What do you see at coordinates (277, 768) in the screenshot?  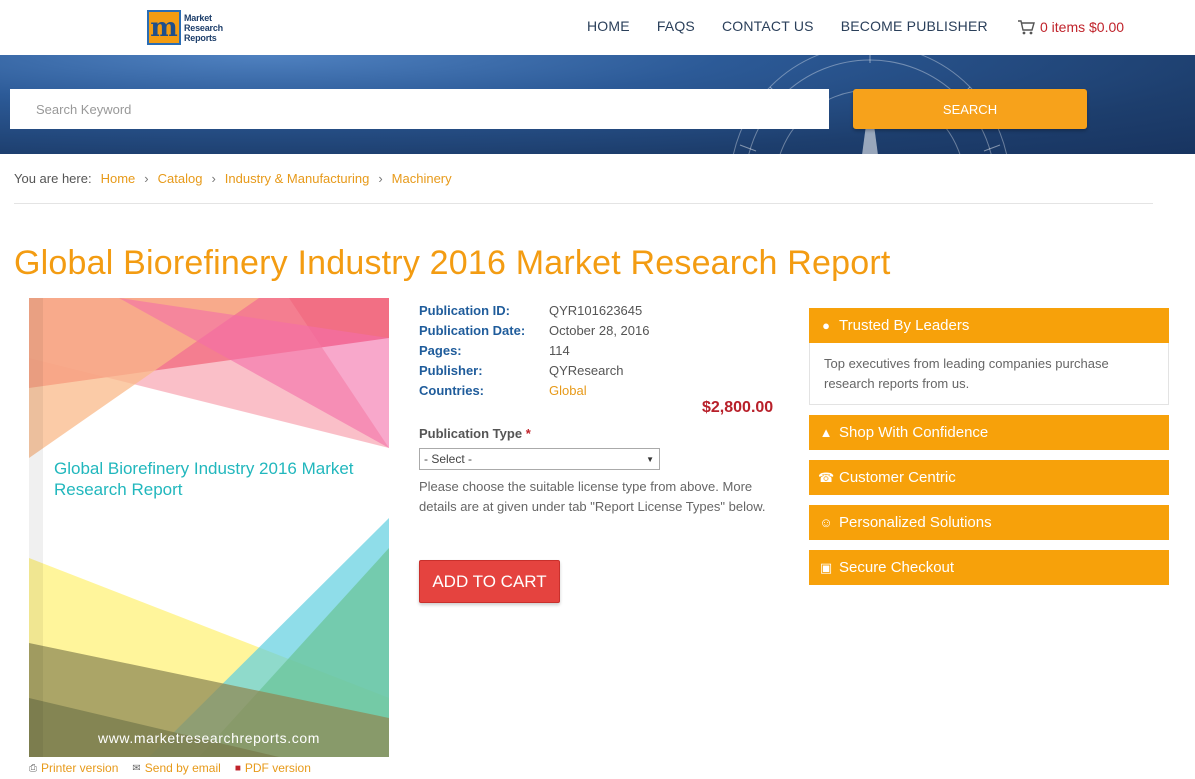 I see `pdf-version-label: PDF version` at bounding box center [277, 768].